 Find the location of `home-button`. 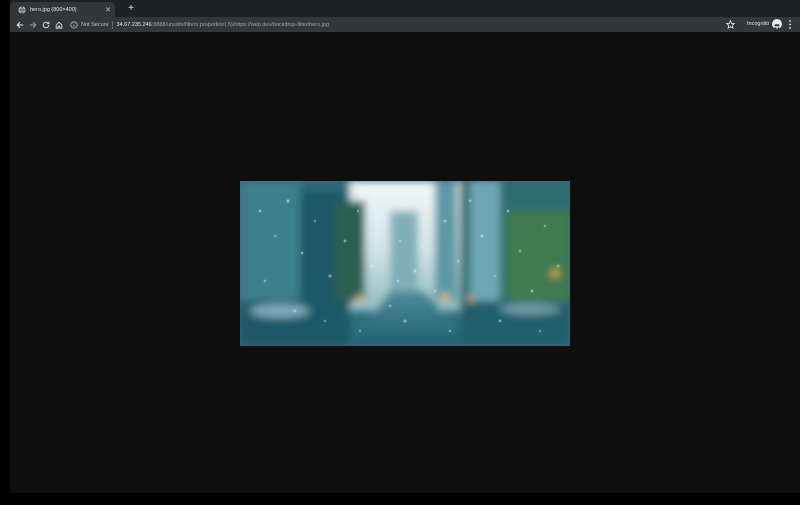

home-button is located at coordinates (58, 24).